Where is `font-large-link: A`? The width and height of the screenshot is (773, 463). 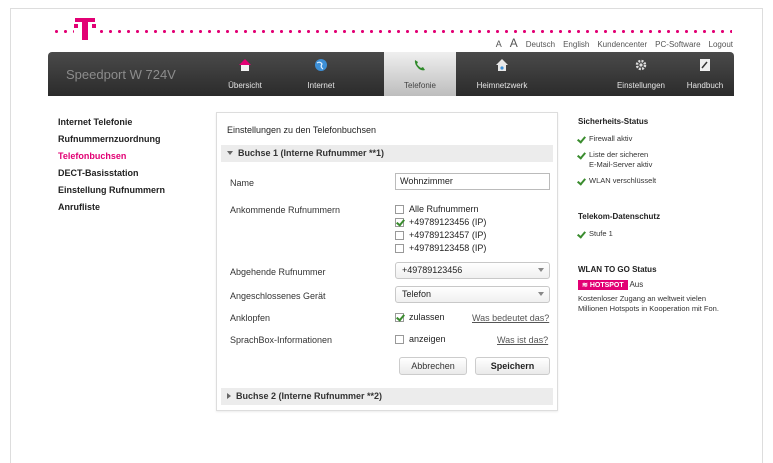
font-large-link: A is located at coordinates (514, 43).